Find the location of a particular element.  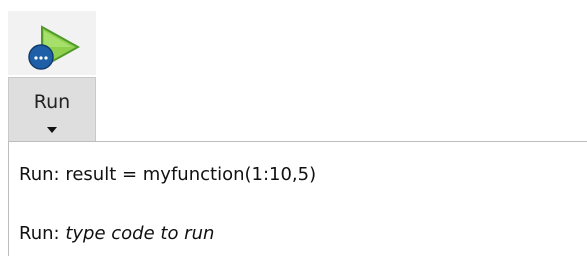

menu-item-type-code: Run: type code to run is located at coordinates (116, 234).